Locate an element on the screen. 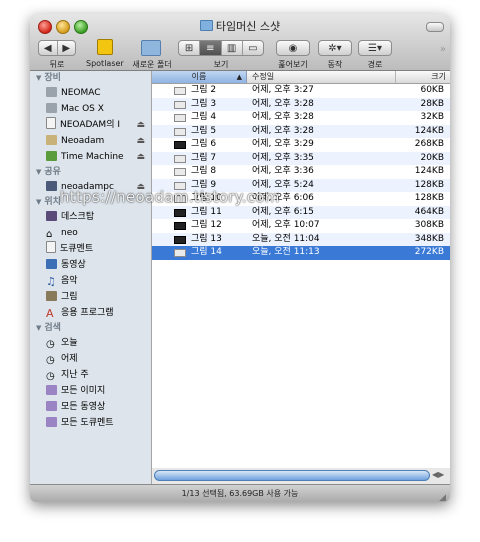 This screenshot has height=542, width=480. quicklook-button: ◉ is located at coordinates (293, 48).